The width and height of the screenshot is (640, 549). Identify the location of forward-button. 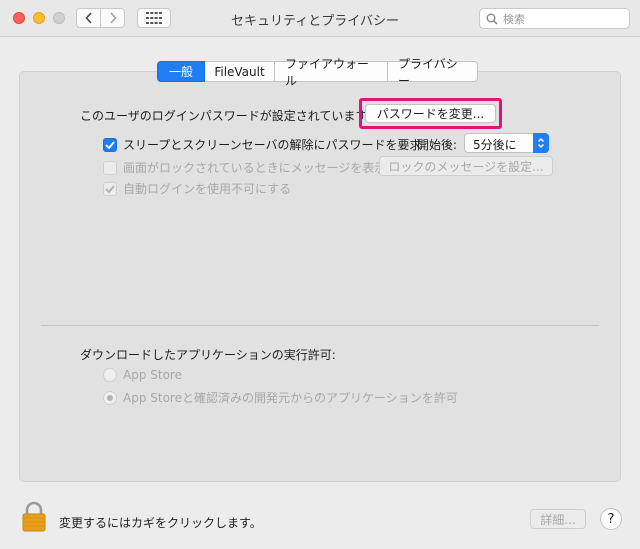
(112, 18).